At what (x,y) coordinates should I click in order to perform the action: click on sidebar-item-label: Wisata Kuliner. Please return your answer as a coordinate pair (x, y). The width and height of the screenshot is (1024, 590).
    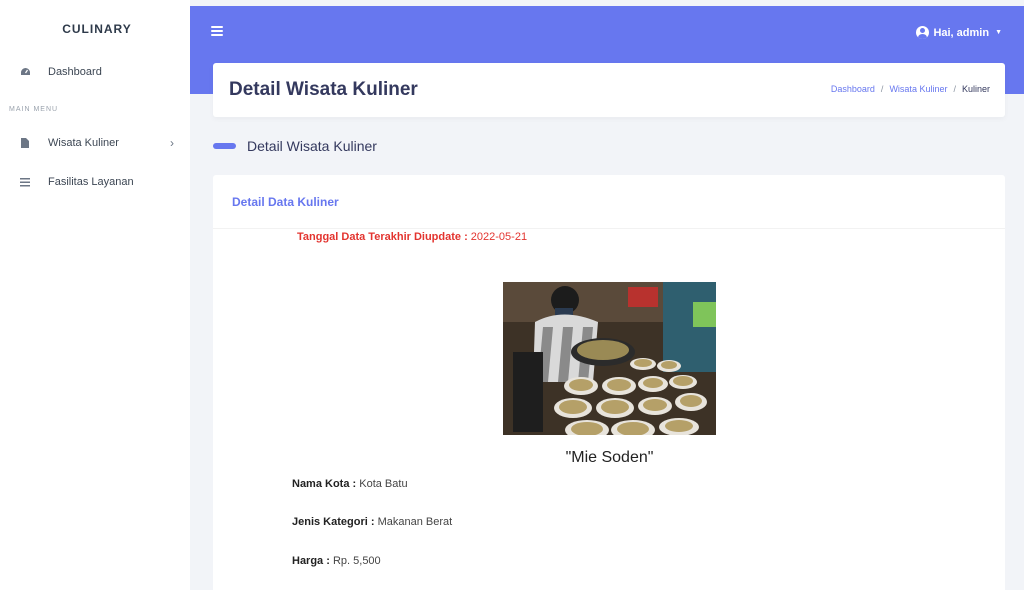
    Looking at the image, I should click on (83, 143).